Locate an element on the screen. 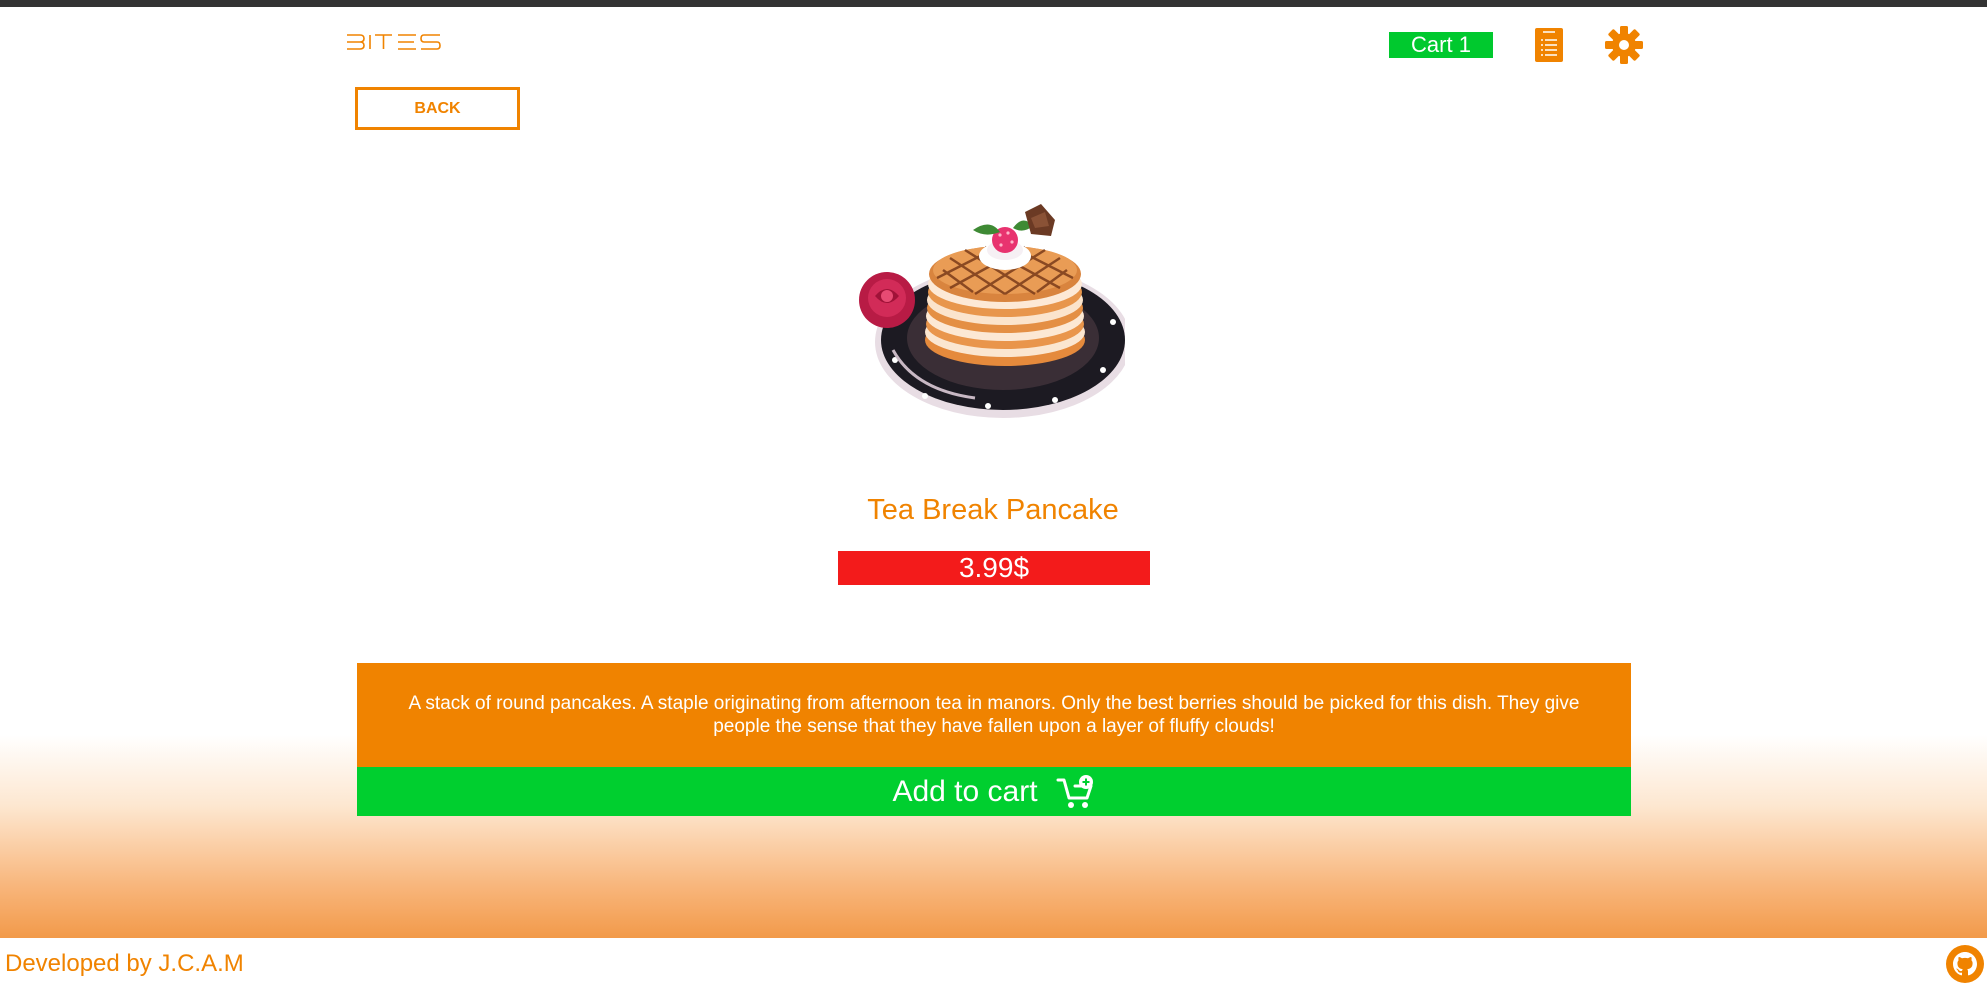 The width and height of the screenshot is (1987, 987). cart-plus-icon is located at coordinates (1074, 791).